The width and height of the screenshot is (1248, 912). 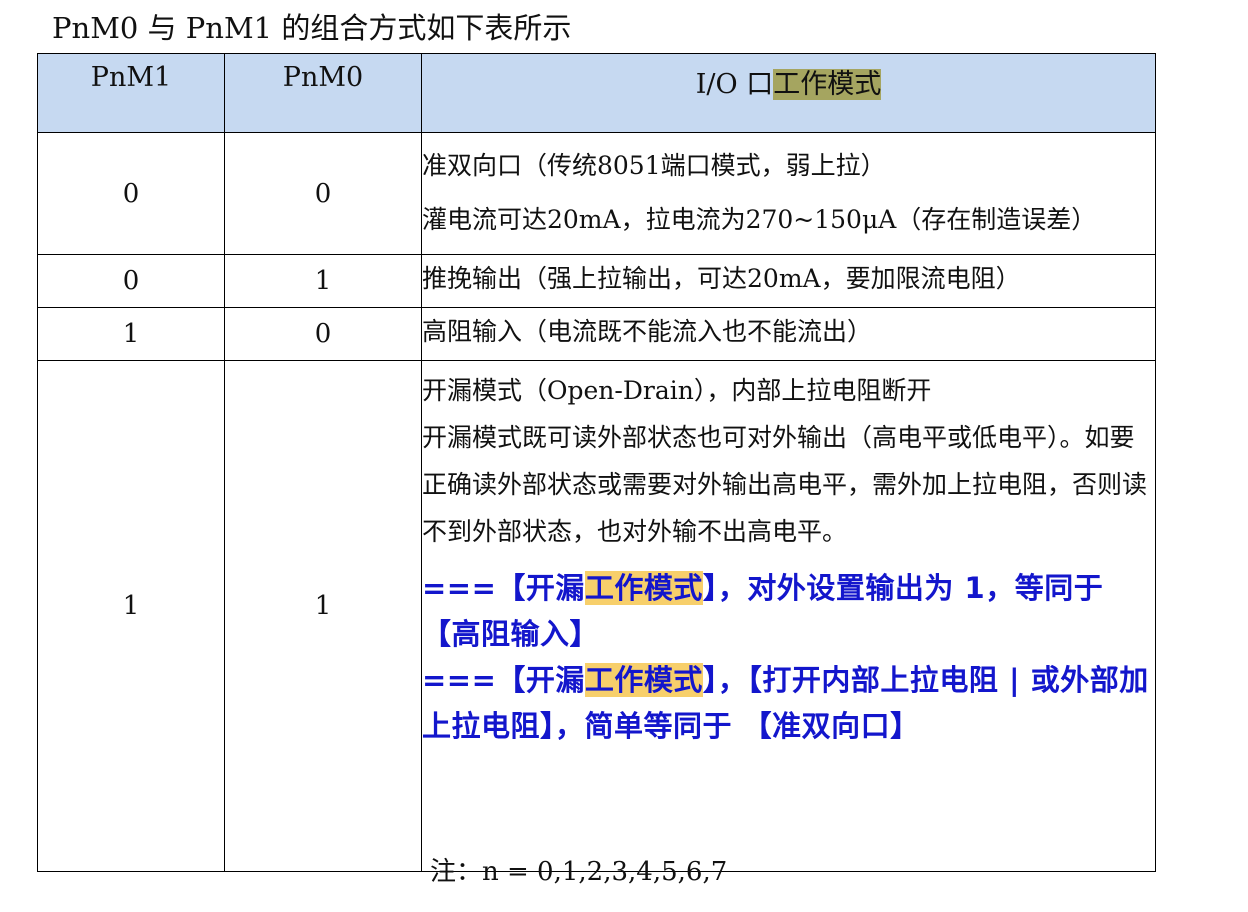 I want to click on cell-mode-description: 高阻输入（电流既不能流入也不能流出）, so click(x=788, y=334).